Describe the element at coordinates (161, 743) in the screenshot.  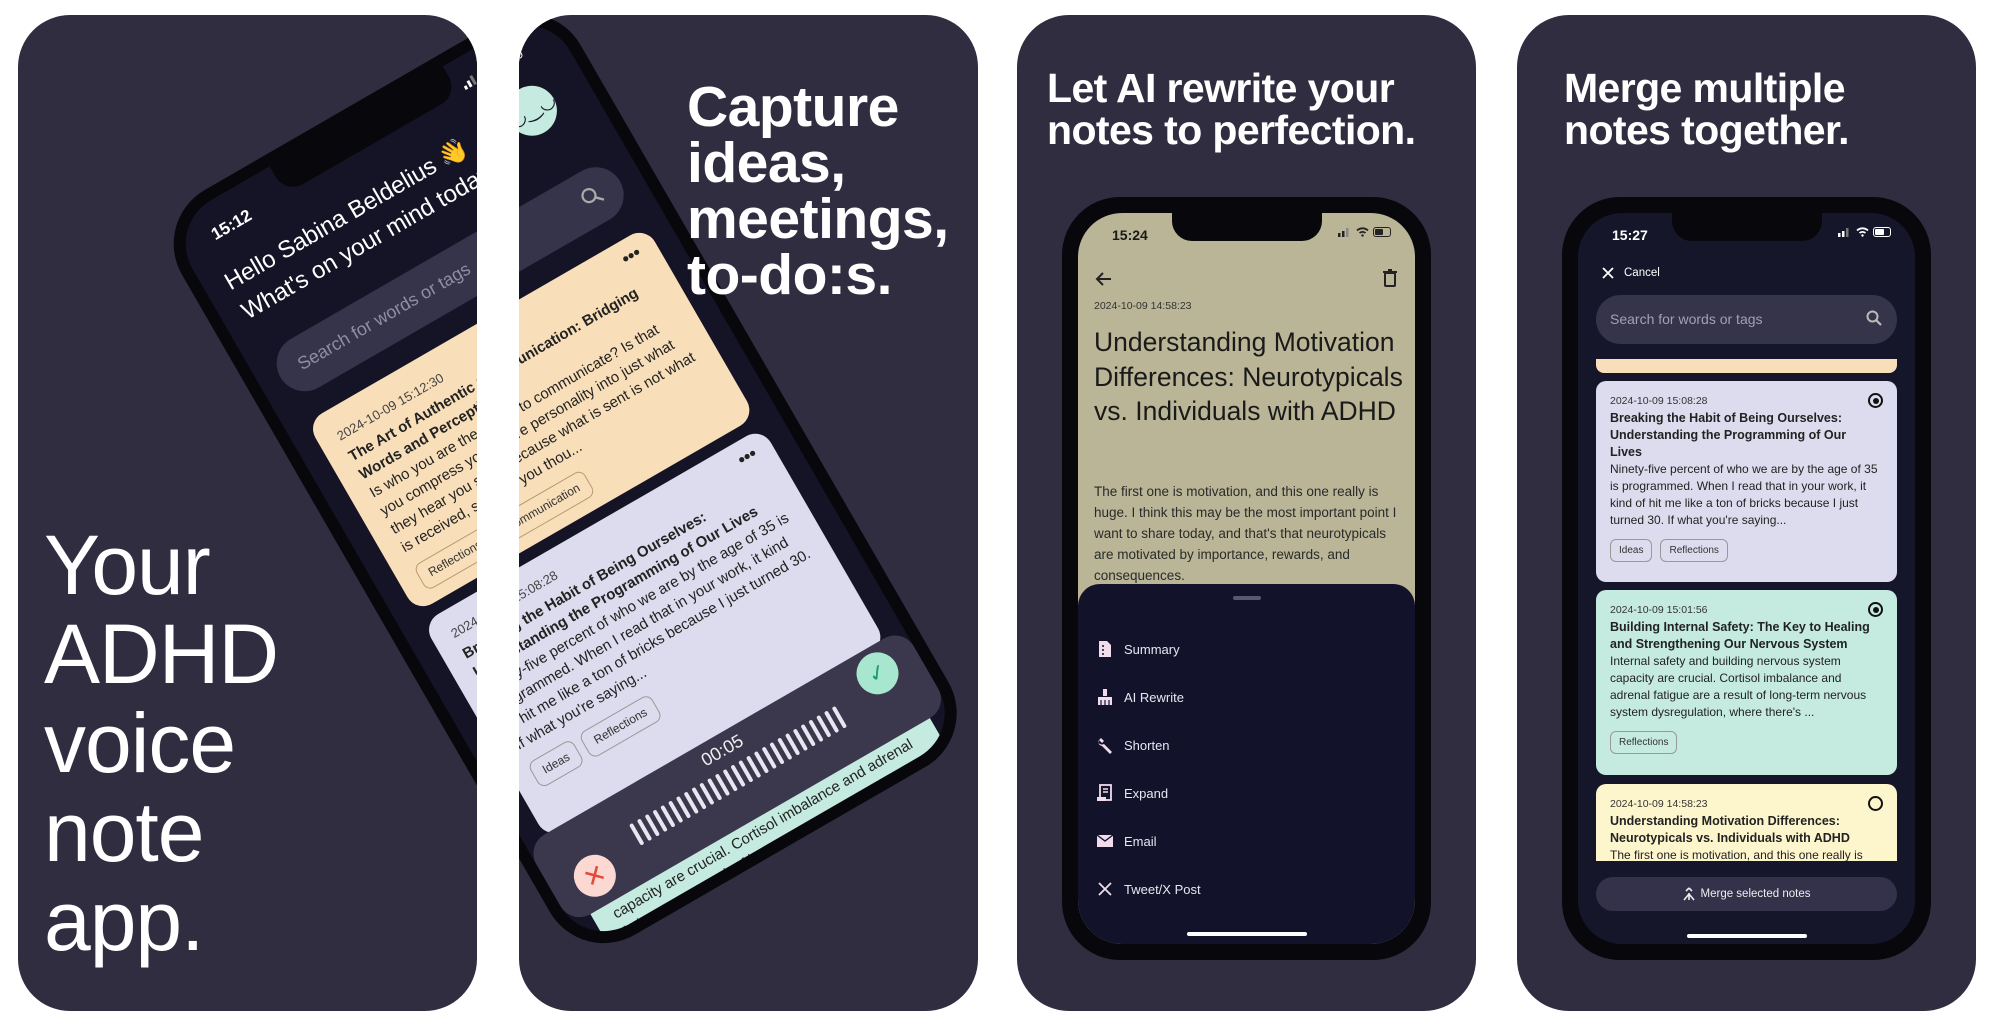
I see `headline: Your ADHD voice note app.` at that location.